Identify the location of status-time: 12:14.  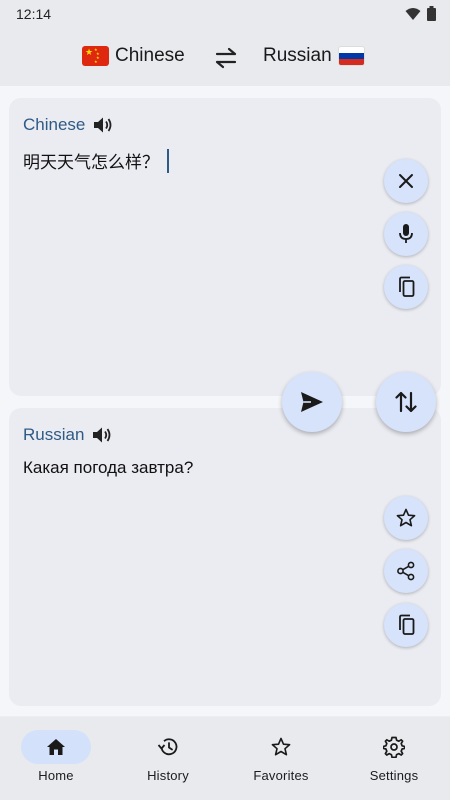
(34, 14).